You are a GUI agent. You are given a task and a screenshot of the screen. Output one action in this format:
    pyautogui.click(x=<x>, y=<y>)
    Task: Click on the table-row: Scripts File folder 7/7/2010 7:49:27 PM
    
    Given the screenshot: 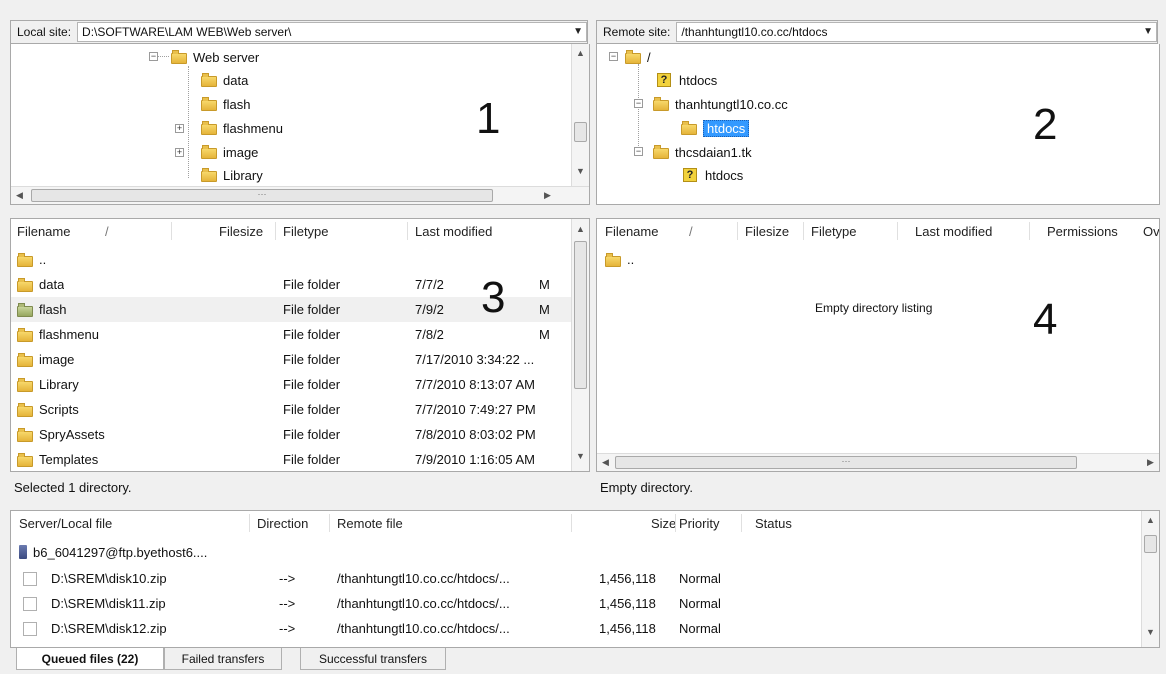 What is the action you would take?
    pyautogui.click(x=291, y=409)
    